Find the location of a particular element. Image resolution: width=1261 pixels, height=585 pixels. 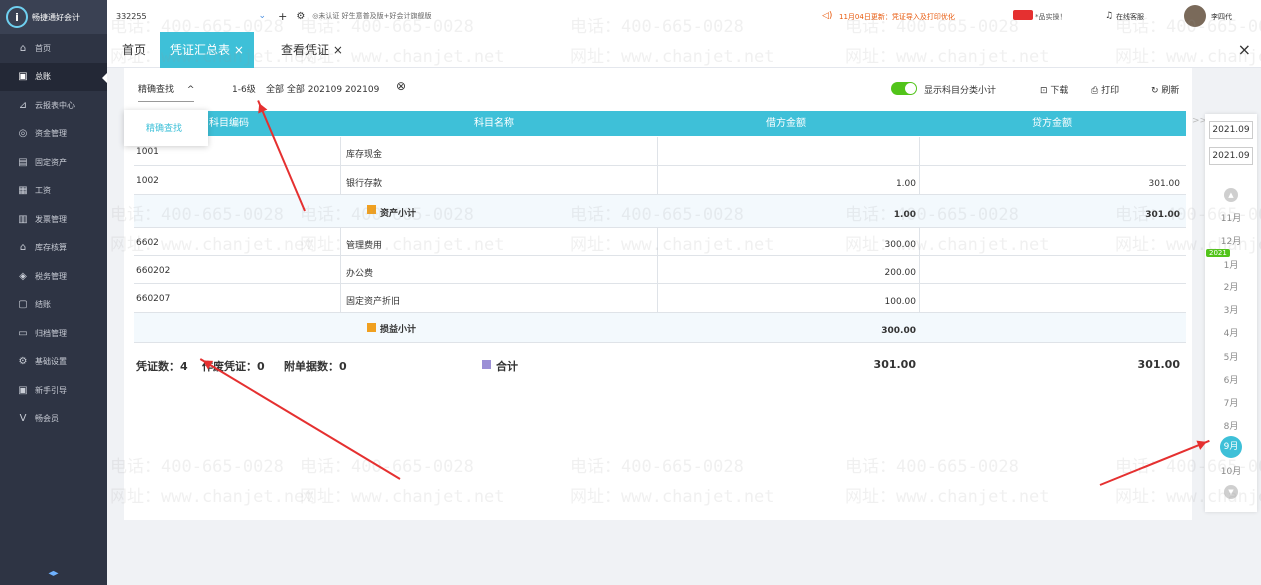

chevron-up-icon: ^ is located at coordinates (190, 90).